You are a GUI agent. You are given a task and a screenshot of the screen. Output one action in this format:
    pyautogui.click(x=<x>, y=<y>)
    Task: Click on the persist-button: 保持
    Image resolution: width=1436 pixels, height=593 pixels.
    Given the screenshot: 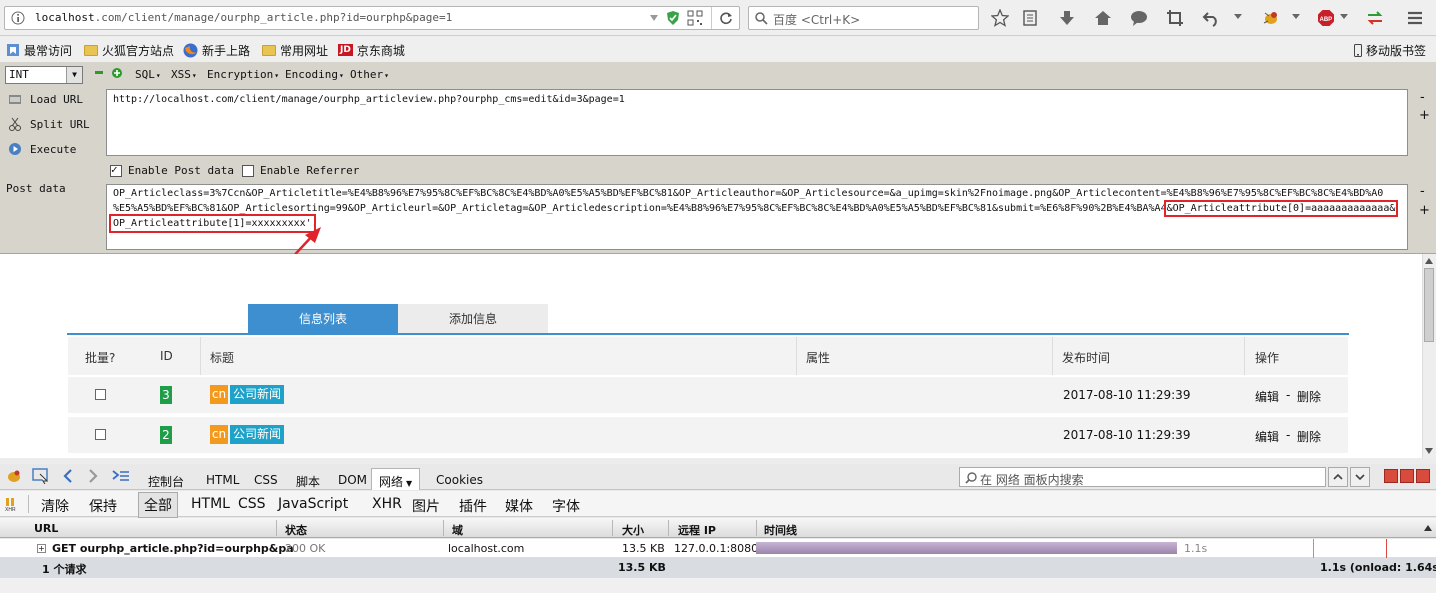 What is the action you would take?
    pyautogui.click(x=103, y=506)
    